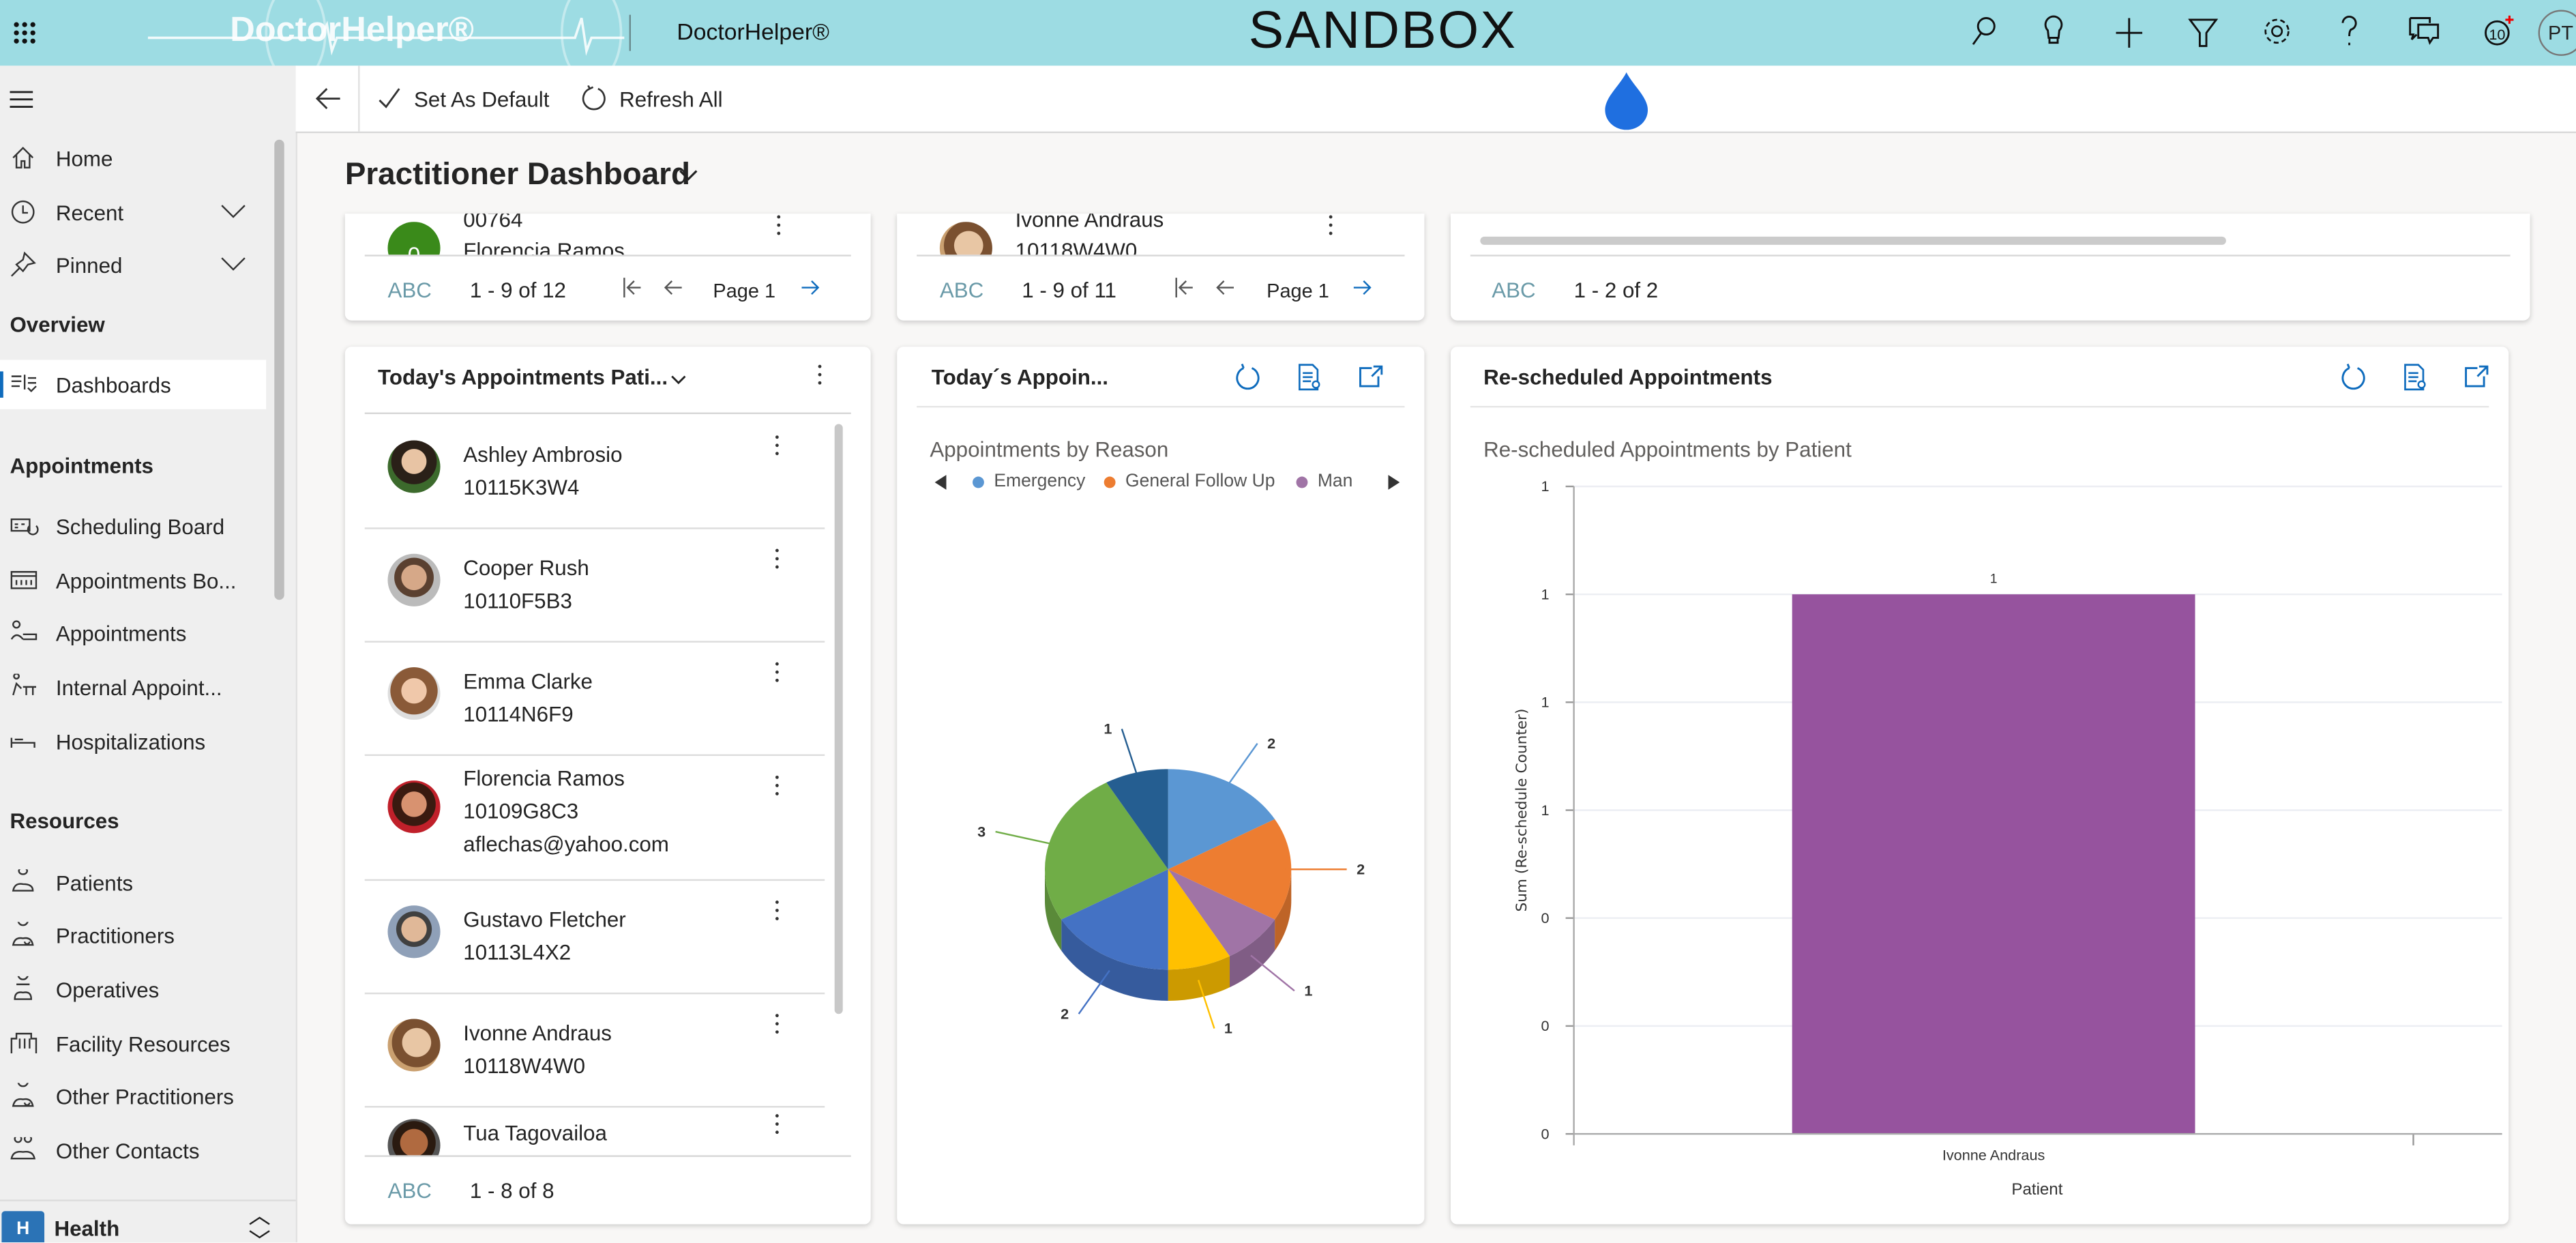  Describe the element at coordinates (25, 33) in the screenshot. I see `app-launcher-icon` at that location.